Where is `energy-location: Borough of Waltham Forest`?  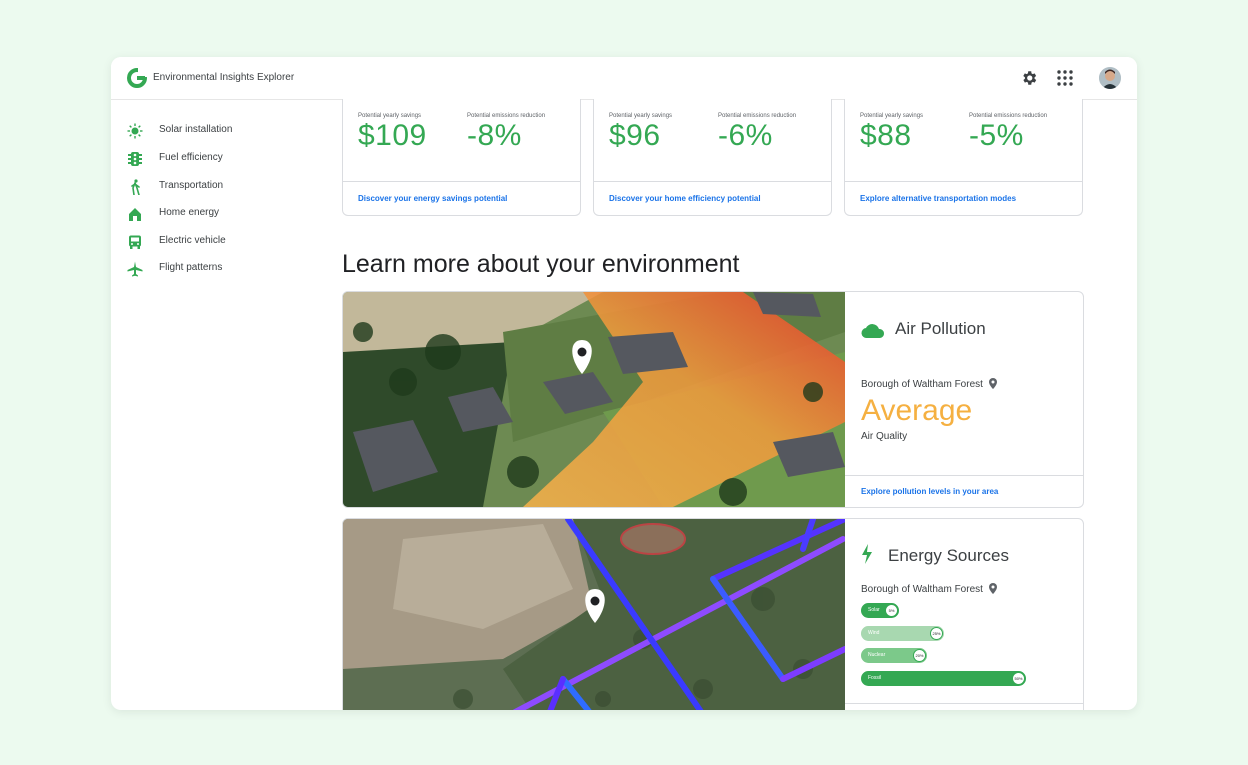
energy-location: Borough of Waltham Forest is located at coordinates (929, 589).